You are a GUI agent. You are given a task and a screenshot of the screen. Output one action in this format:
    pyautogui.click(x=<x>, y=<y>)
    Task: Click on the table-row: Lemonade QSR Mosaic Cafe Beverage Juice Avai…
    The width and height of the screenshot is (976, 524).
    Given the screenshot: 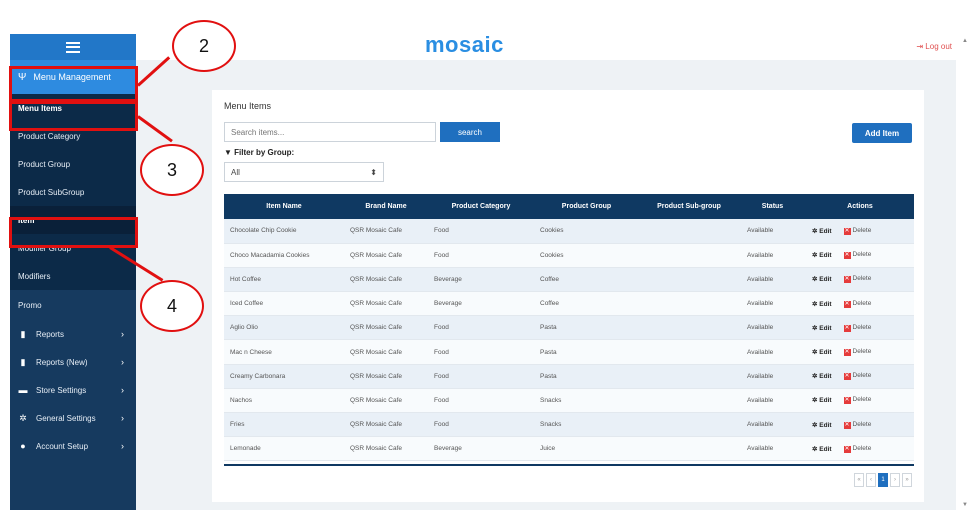 What is the action you would take?
    pyautogui.click(x=569, y=448)
    